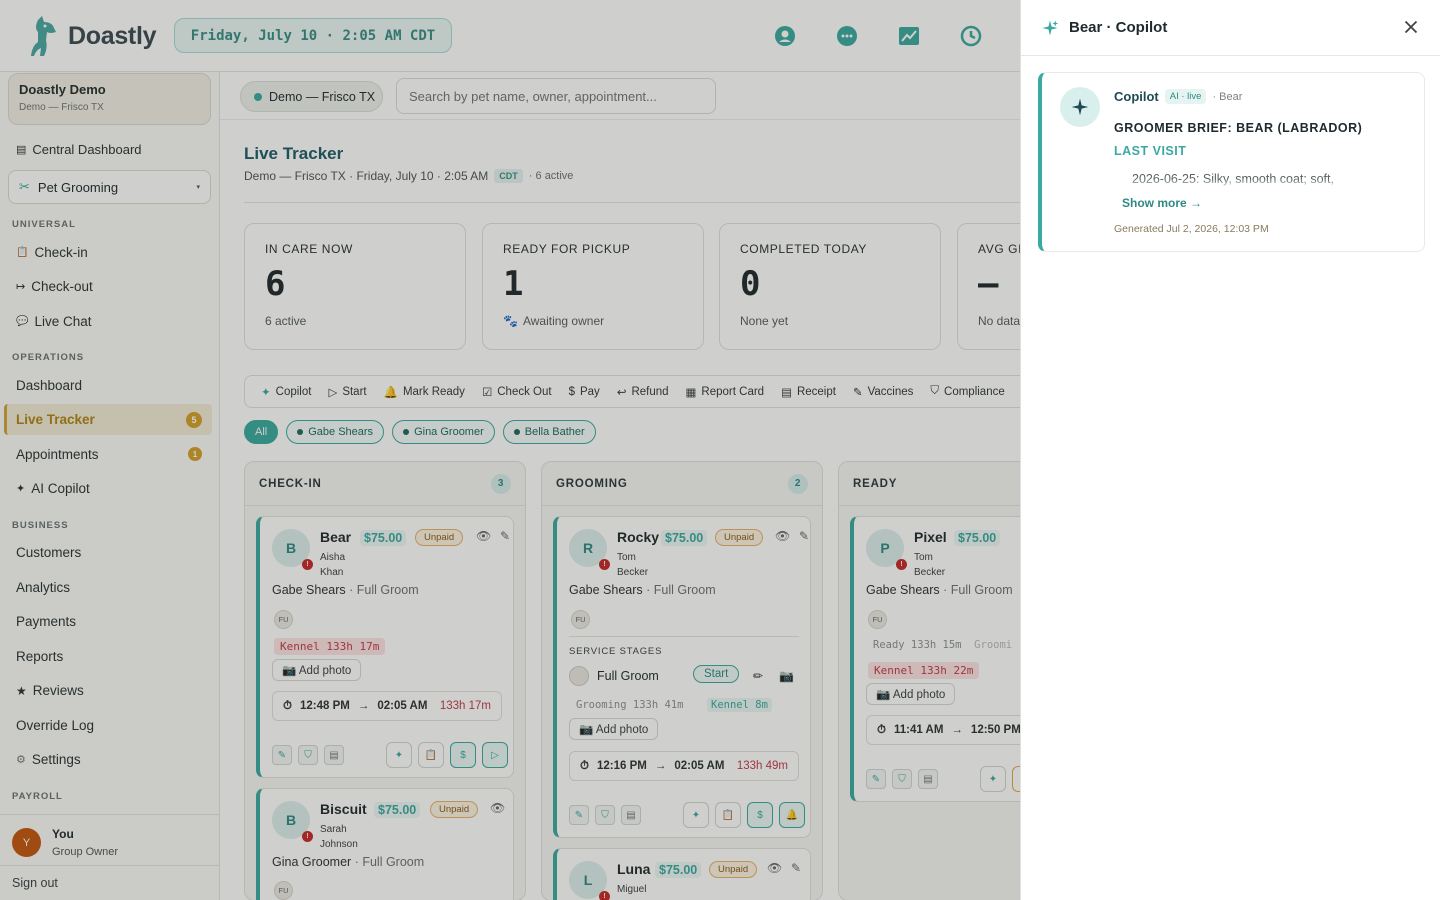  Describe the element at coordinates (1191, 229) in the screenshot. I see `generated-timestamp: Generated Jul 2, 2026, 12:03 PM` at that location.